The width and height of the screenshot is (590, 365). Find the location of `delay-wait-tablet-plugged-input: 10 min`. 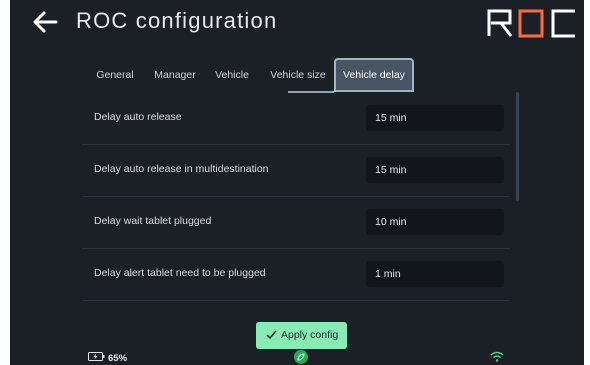

delay-wait-tablet-plugged-input: 10 min is located at coordinates (435, 222).